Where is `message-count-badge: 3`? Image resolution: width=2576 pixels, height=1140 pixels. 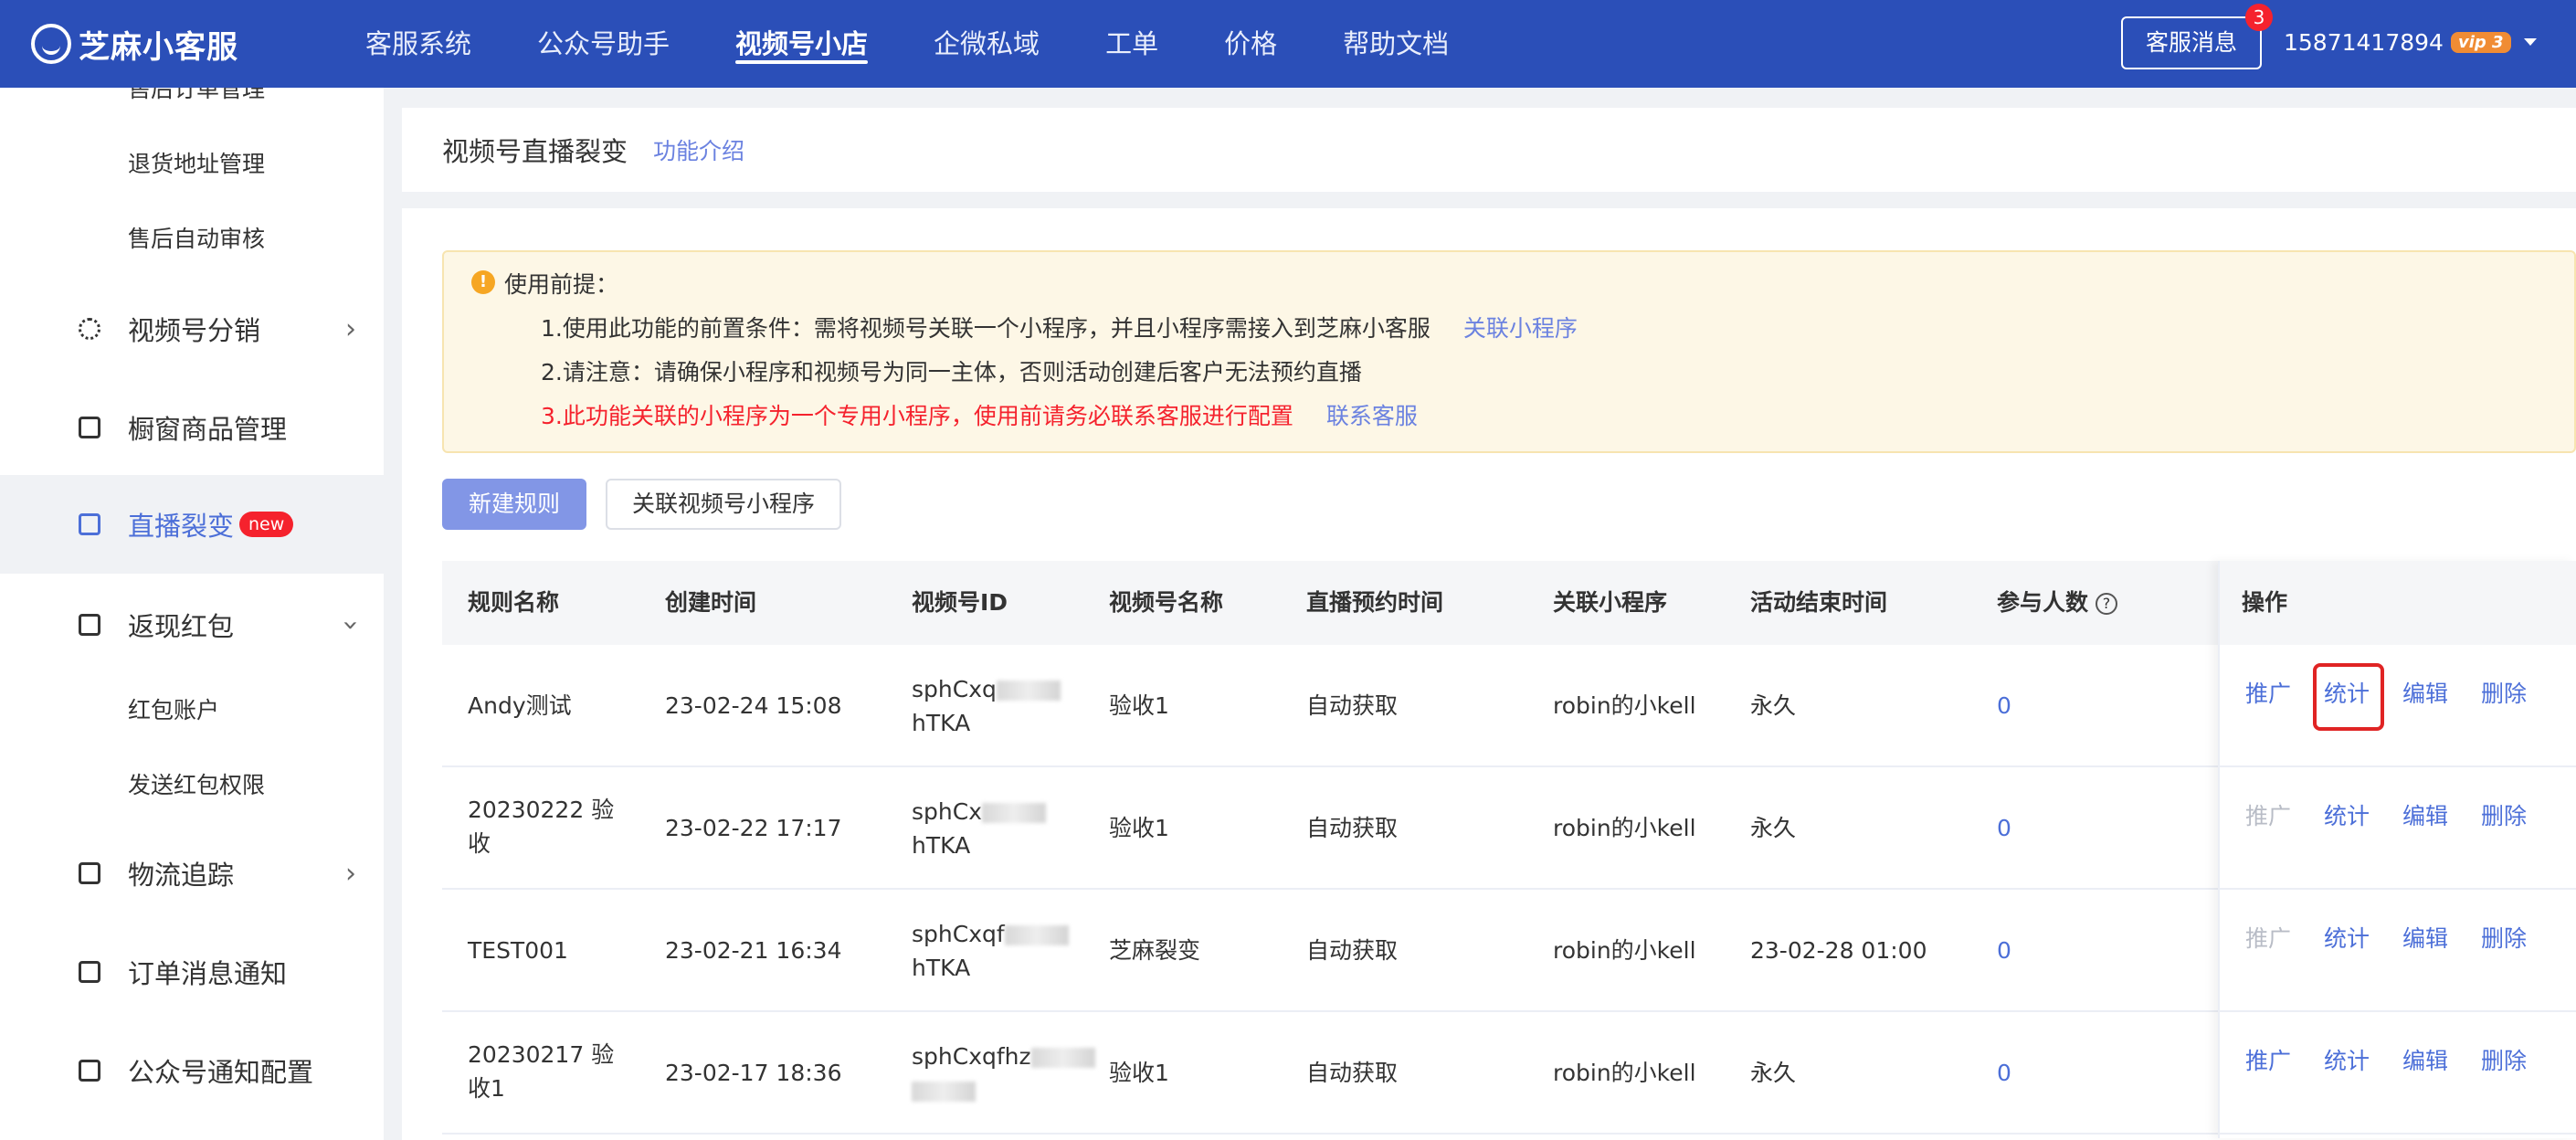
message-count-badge: 3 is located at coordinates (2259, 17).